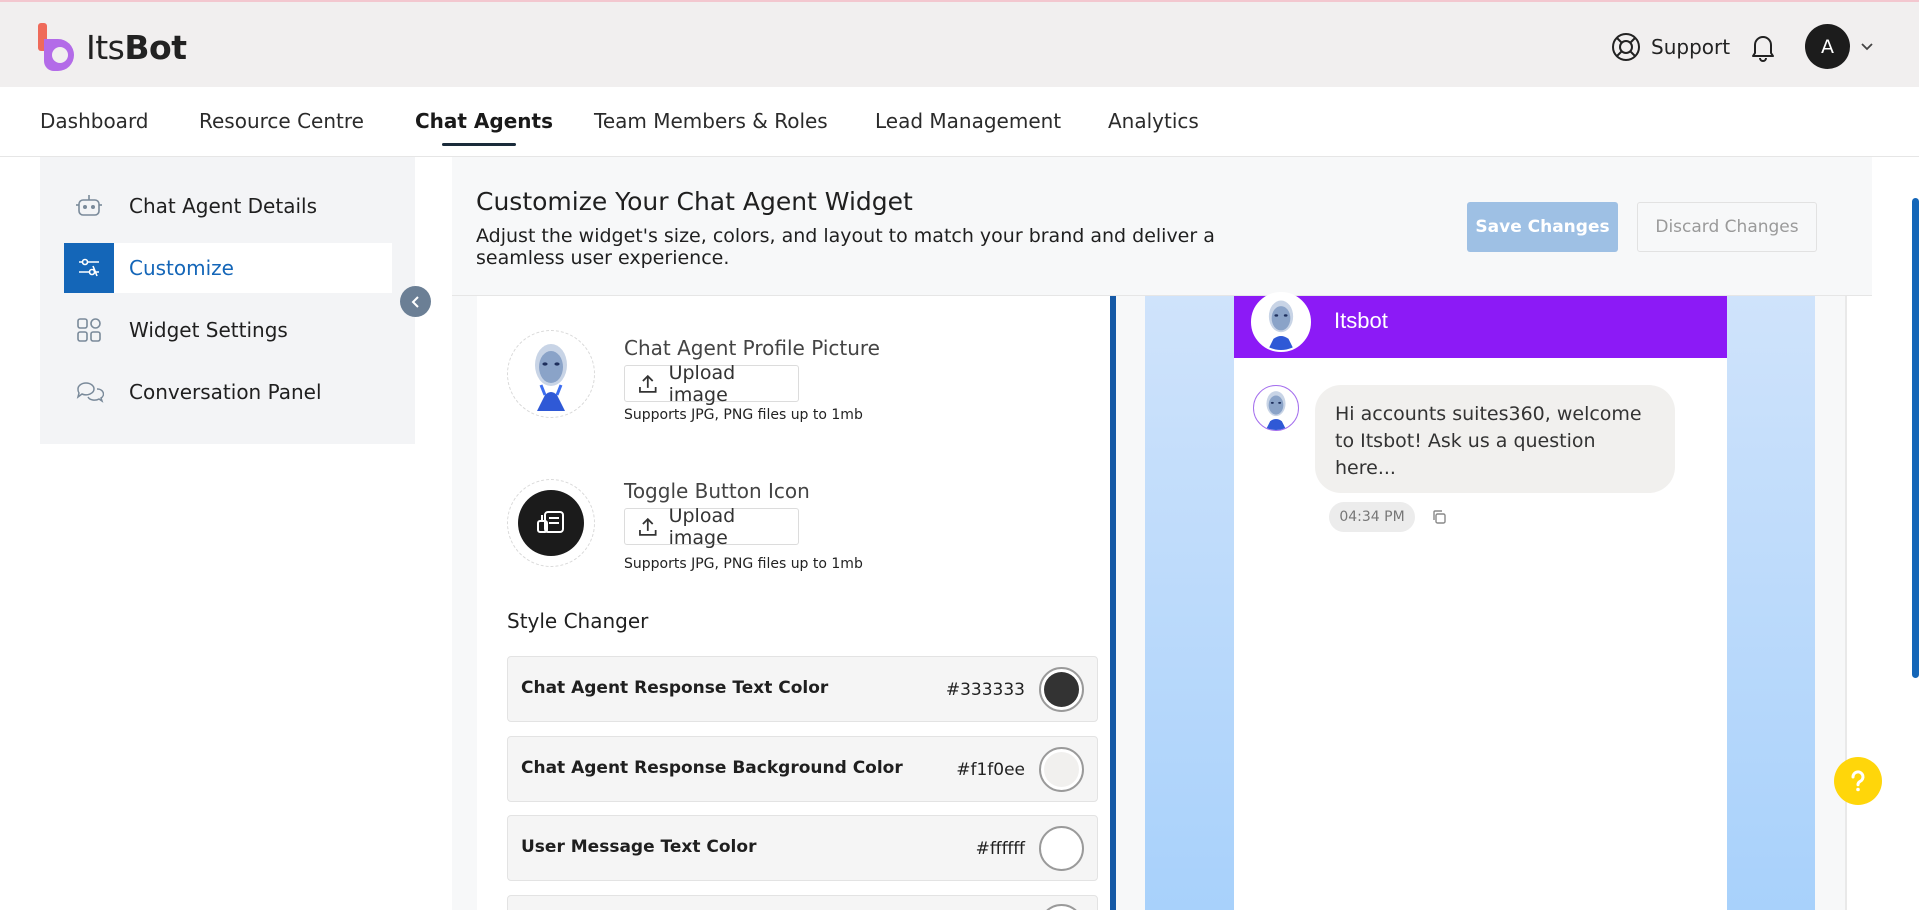  I want to click on sidebar-item-label: Conversation Panel, so click(225, 392).